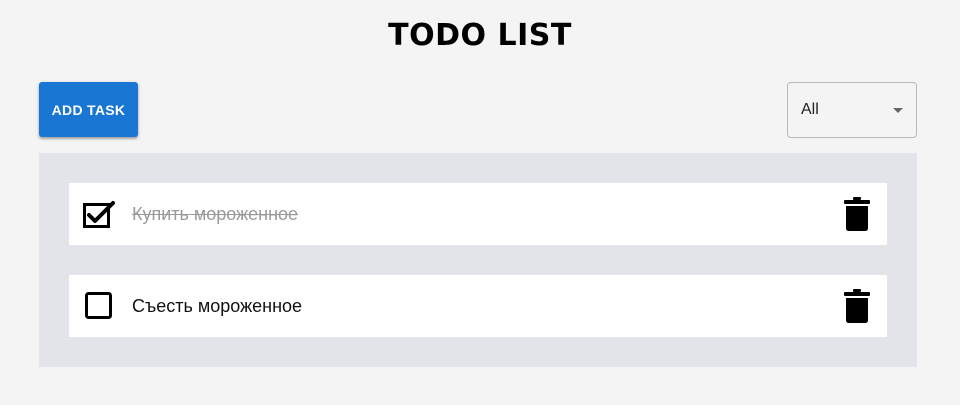  I want to click on list-item: Съесть мороженное, so click(478, 306).